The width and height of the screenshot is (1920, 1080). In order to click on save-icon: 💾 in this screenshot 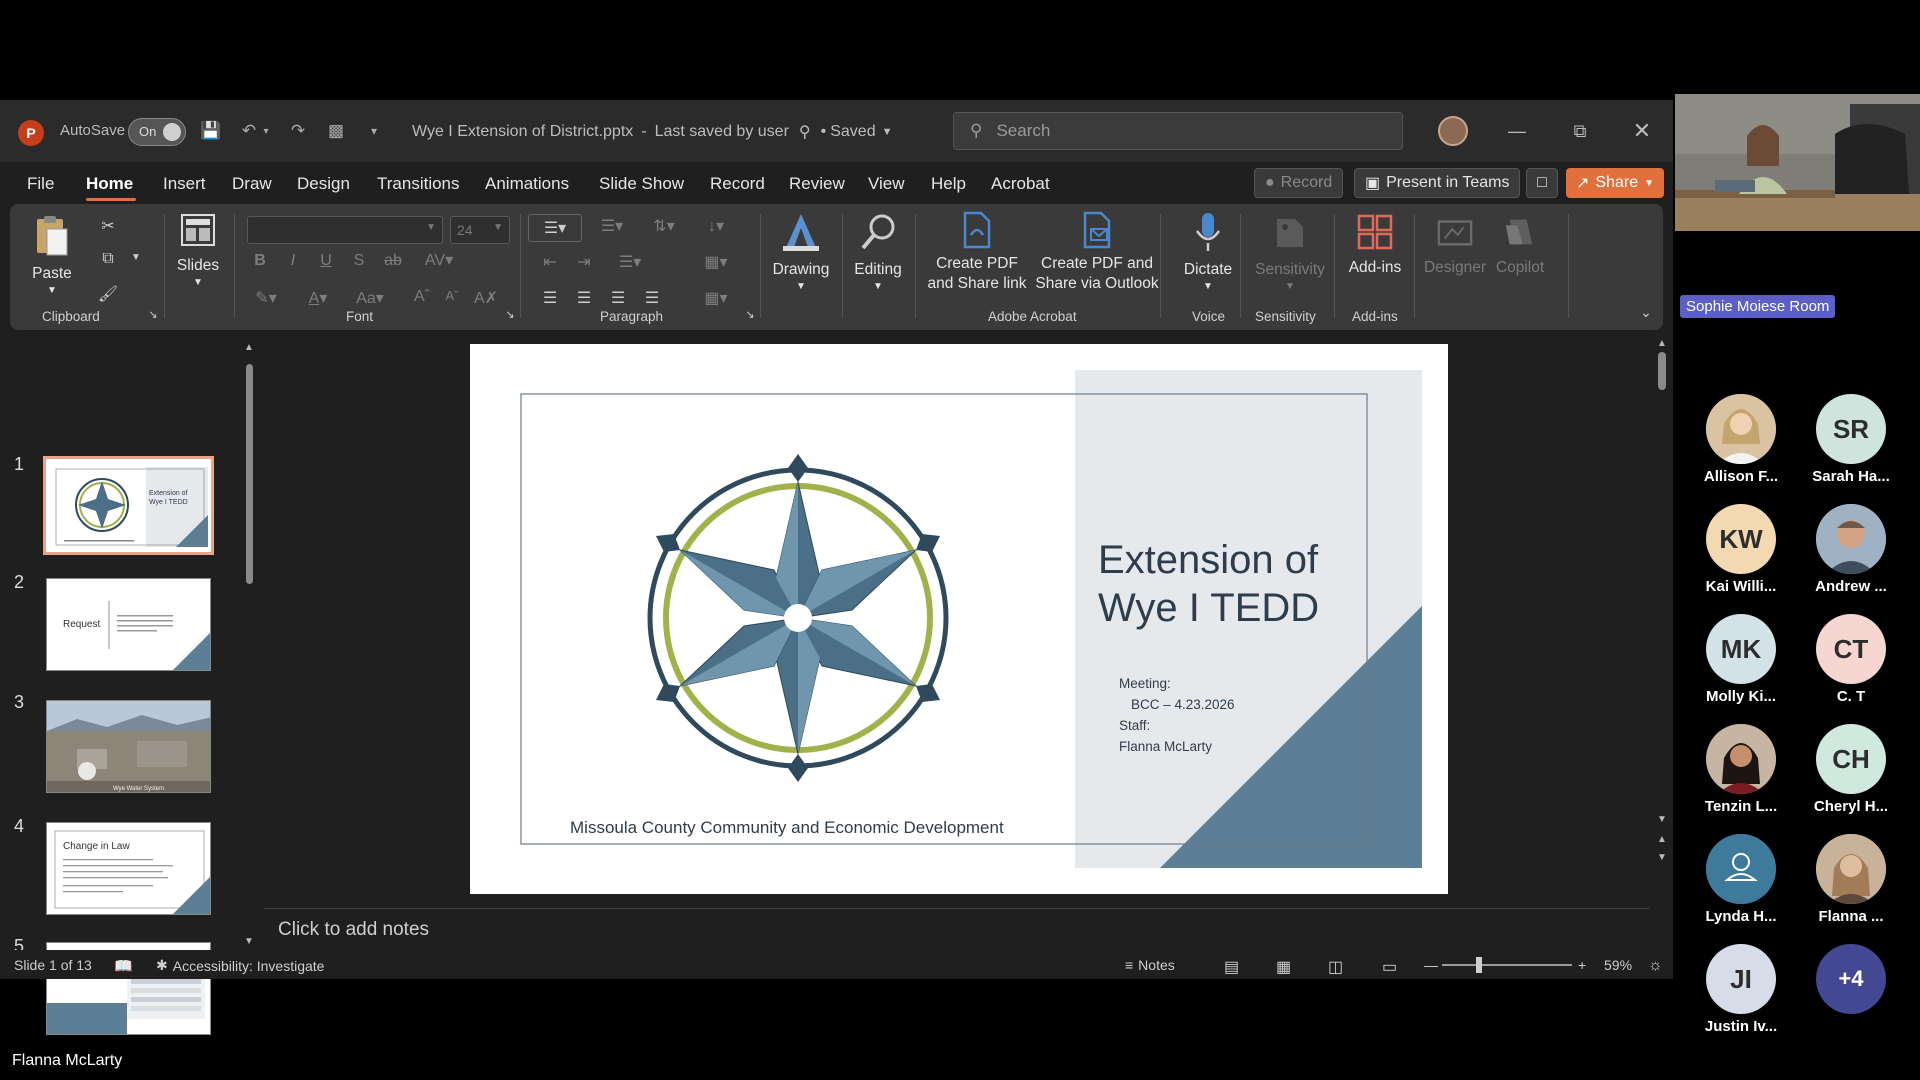, I will do `click(211, 131)`.